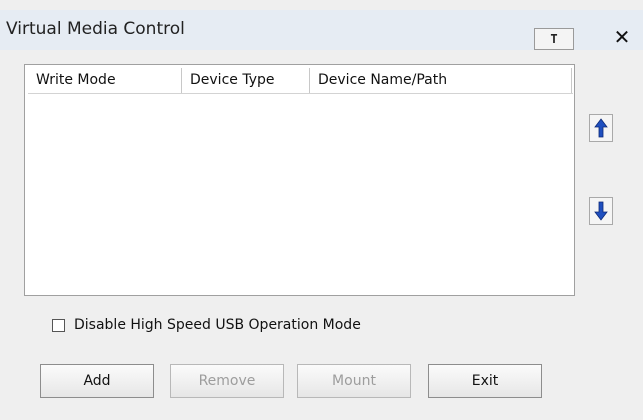 The image size is (643, 420). Describe the element at coordinates (485, 381) in the screenshot. I see `exit-button: Exit` at that location.